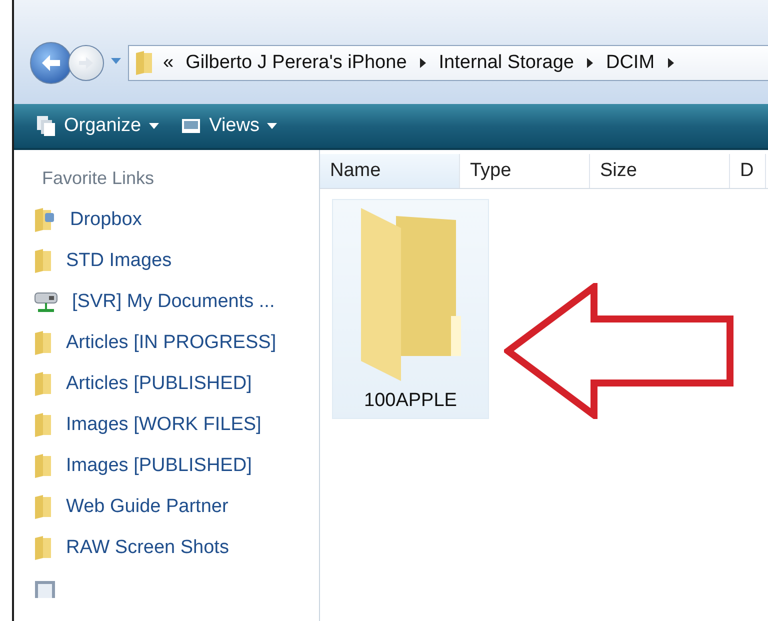  Describe the element at coordinates (410, 309) in the screenshot. I see `folder-item: 100APPLE` at that location.